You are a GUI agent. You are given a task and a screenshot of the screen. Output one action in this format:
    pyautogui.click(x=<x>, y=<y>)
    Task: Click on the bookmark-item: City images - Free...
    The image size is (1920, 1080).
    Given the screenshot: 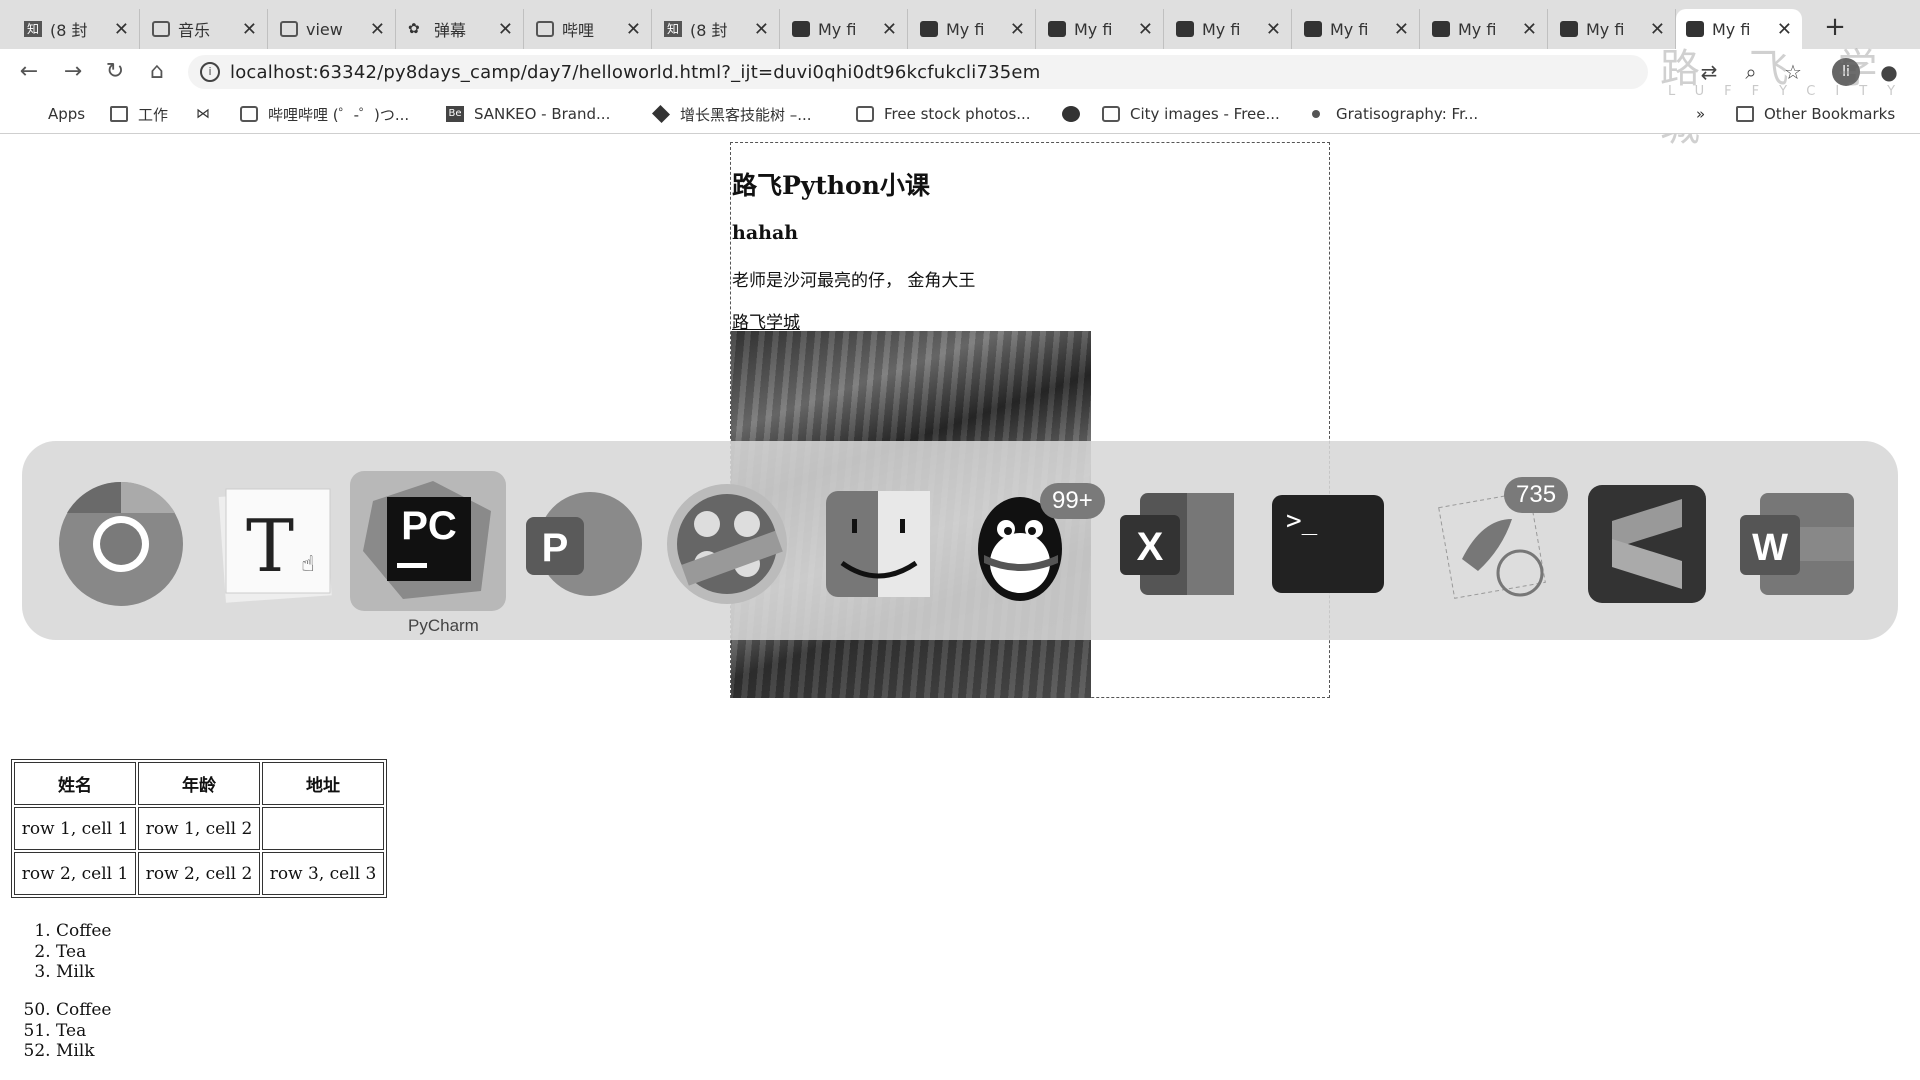 What is the action you would take?
    pyautogui.click(x=1191, y=114)
    